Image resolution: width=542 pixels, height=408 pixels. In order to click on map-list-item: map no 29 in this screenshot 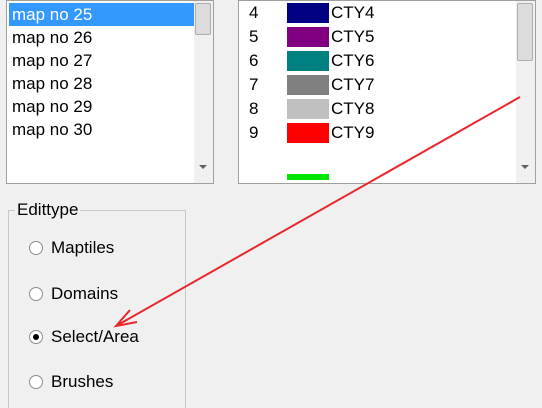, I will do `click(102, 106)`.